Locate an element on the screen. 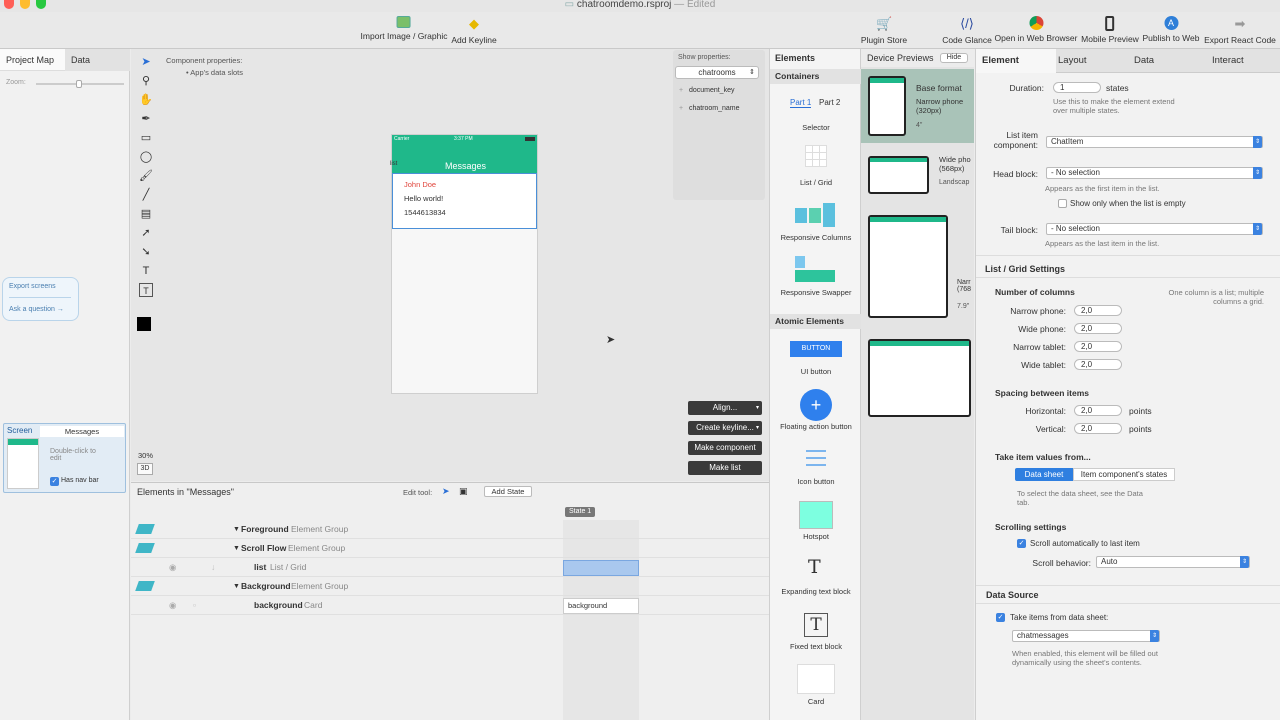 The width and height of the screenshot is (1280, 720). fixed-text-tool-icon: T is located at coordinates (146, 290).